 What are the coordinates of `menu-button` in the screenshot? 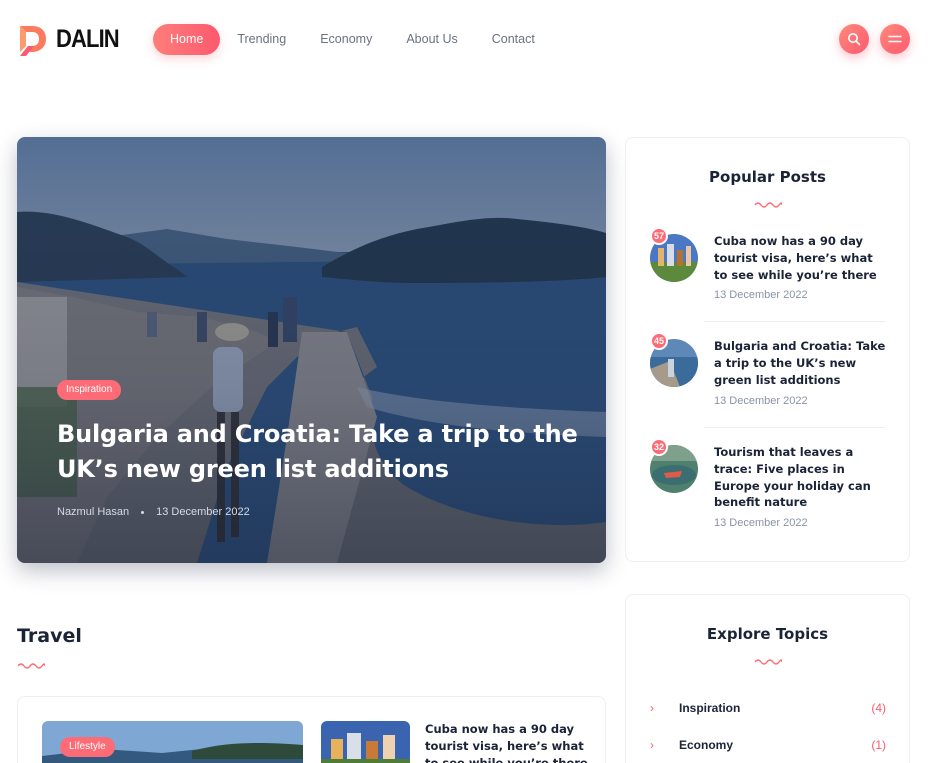 It's located at (895, 39).